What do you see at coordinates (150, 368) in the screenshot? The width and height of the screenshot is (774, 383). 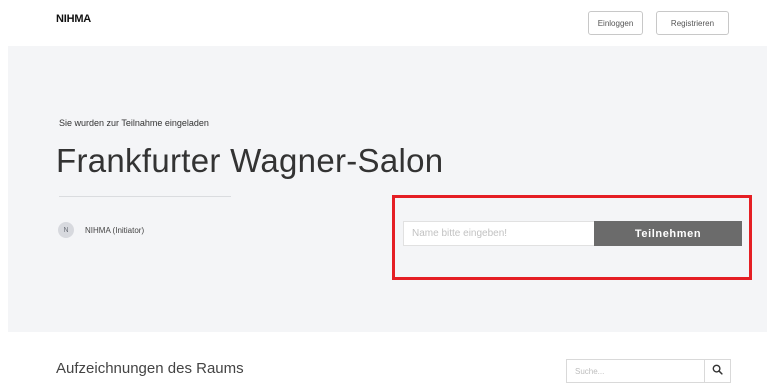 I see `recordings-title: Aufzeichnungen des Raums` at bounding box center [150, 368].